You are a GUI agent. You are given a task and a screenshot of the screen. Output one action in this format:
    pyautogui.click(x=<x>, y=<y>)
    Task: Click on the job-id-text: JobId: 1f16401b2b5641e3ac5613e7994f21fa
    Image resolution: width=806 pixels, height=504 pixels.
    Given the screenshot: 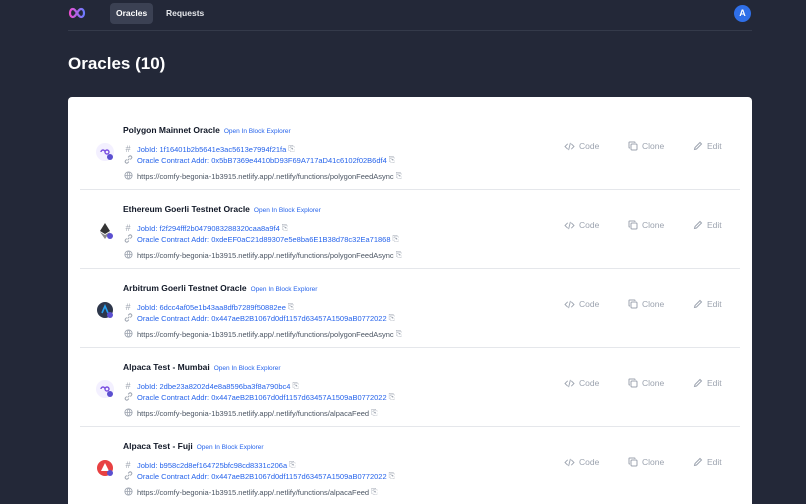 What is the action you would take?
    pyautogui.click(x=211, y=149)
    